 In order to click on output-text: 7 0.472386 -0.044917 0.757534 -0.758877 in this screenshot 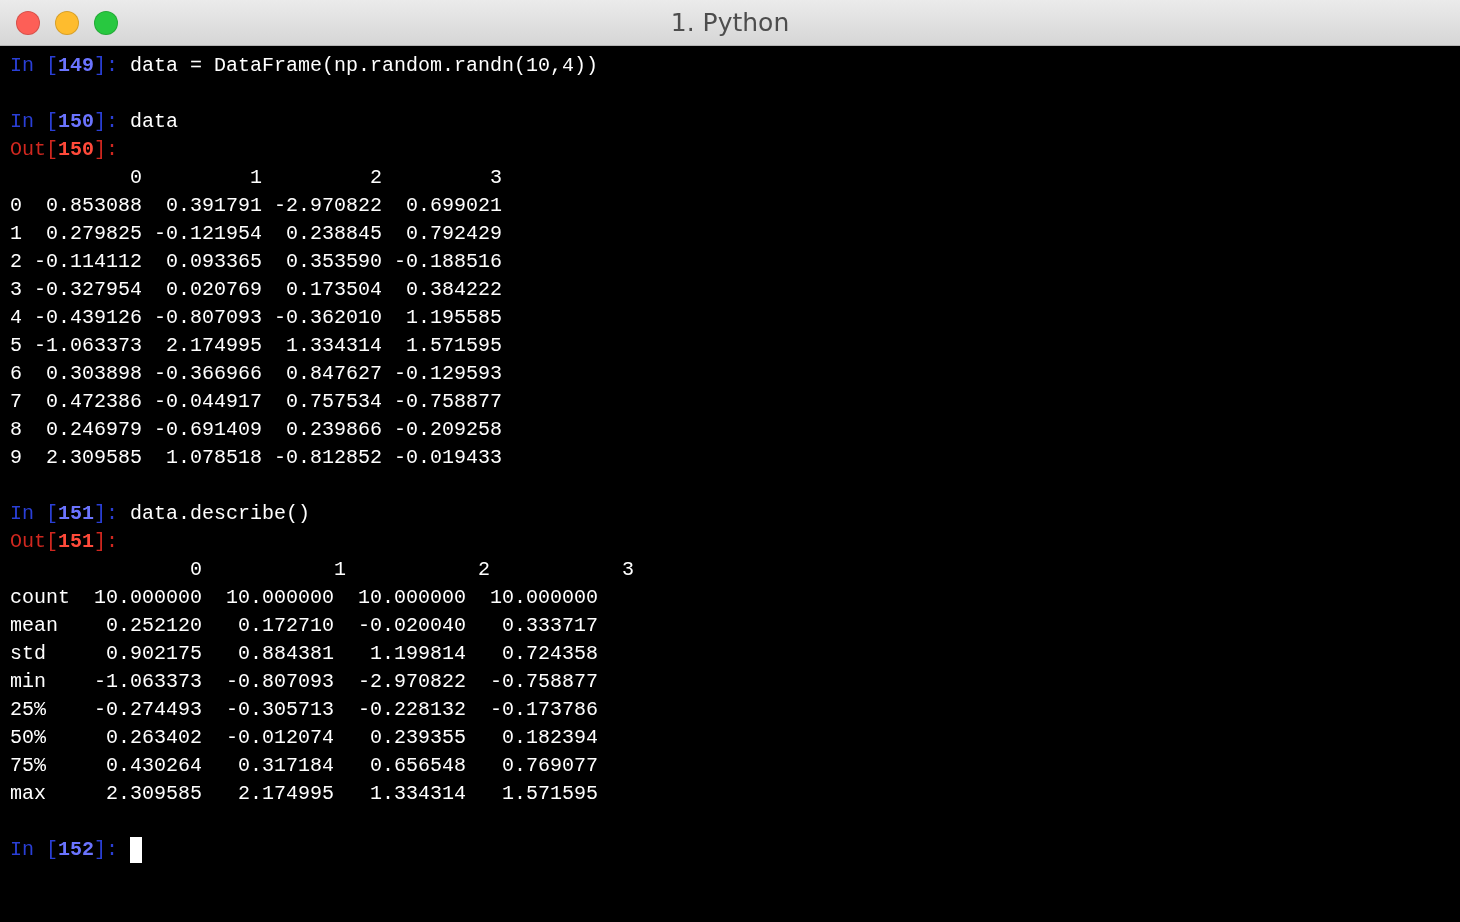, I will do `click(256, 402)`.